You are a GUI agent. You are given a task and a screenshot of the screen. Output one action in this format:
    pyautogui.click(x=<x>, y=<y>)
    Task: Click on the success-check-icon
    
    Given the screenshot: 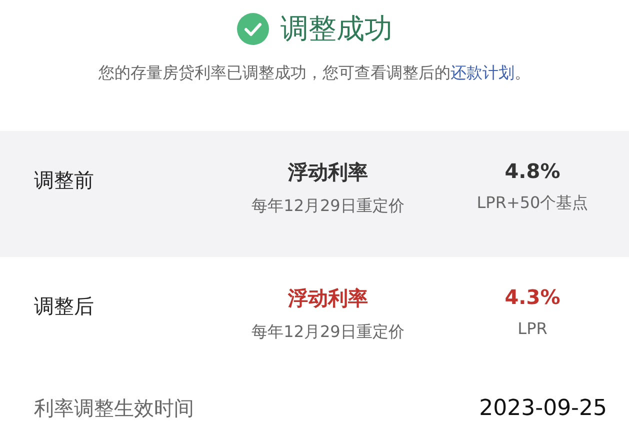 What is the action you would take?
    pyautogui.click(x=252, y=29)
    